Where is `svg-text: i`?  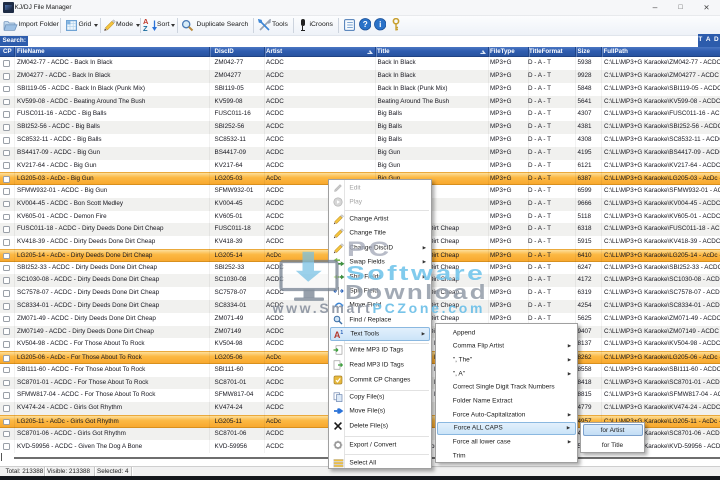 svg-text: i is located at coordinates (380, 24).